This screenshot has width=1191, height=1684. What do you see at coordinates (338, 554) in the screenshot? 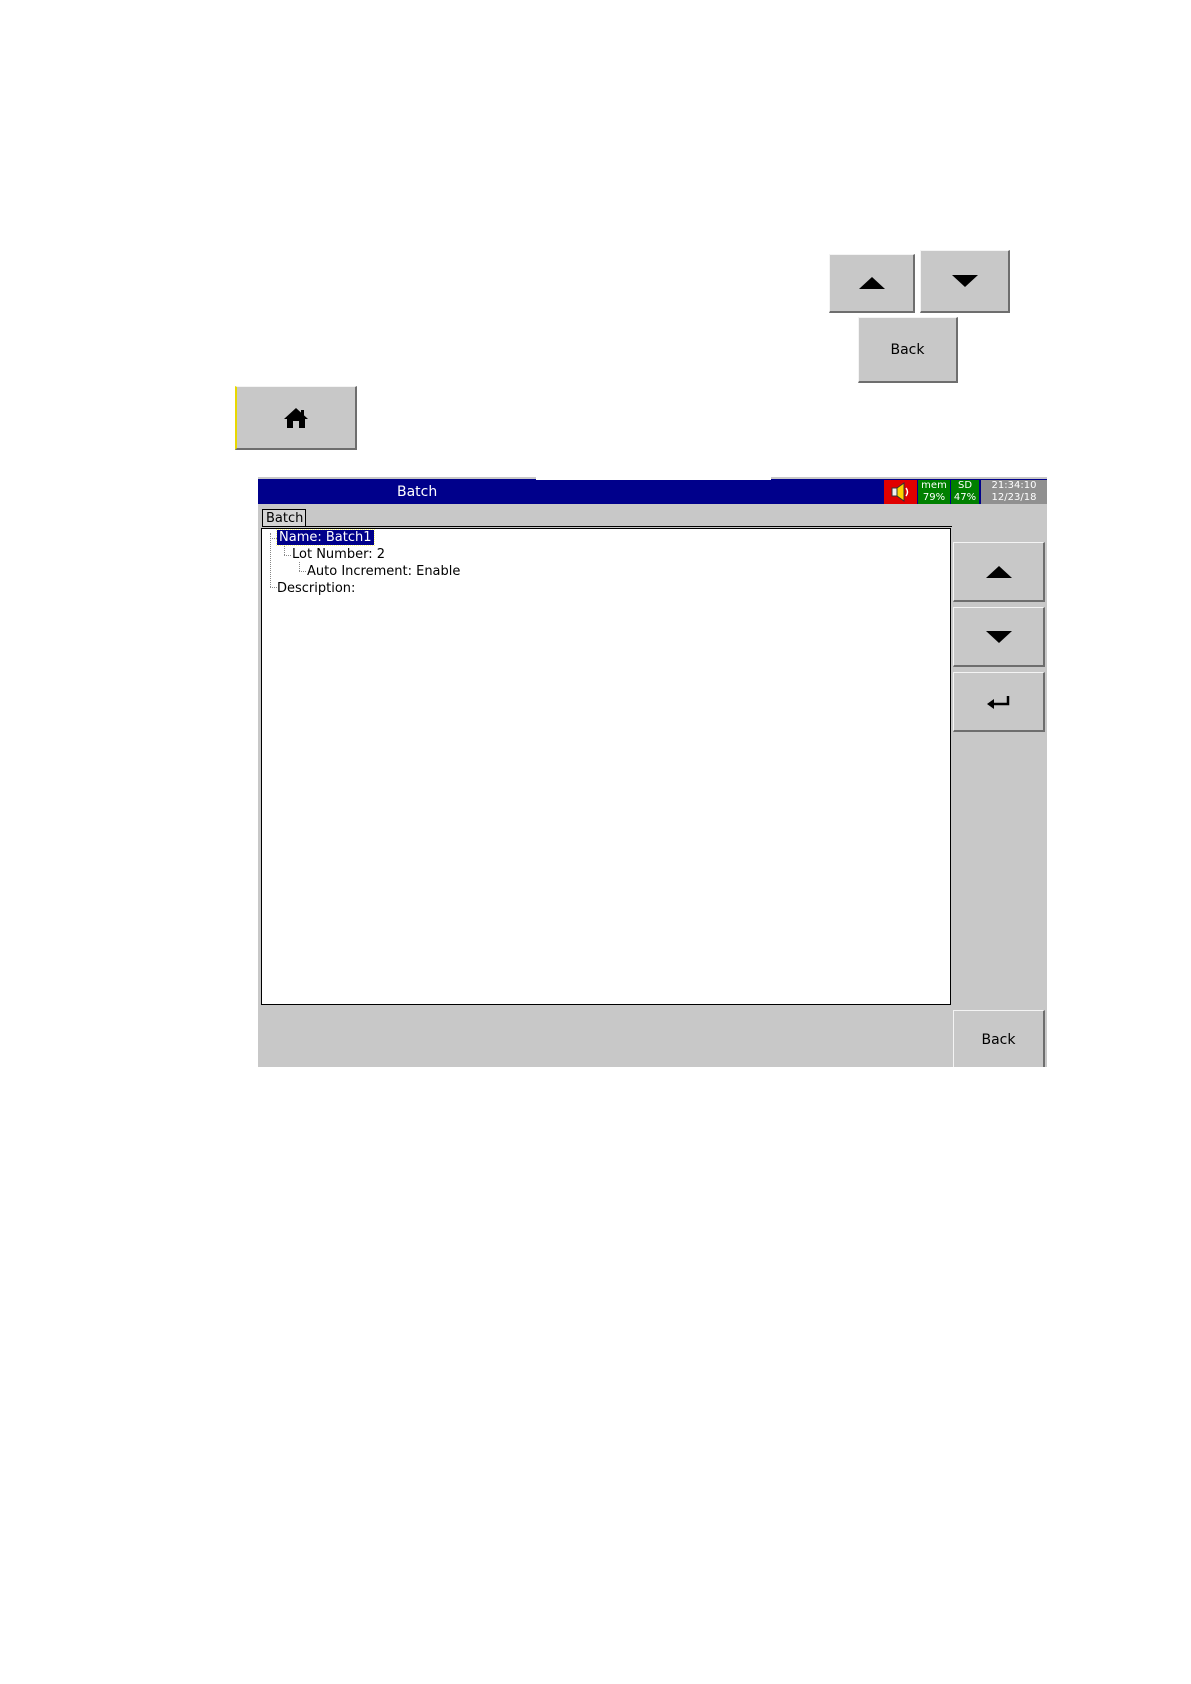
I see `tree-item-lot-number: Lot Number: 2` at bounding box center [338, 554].